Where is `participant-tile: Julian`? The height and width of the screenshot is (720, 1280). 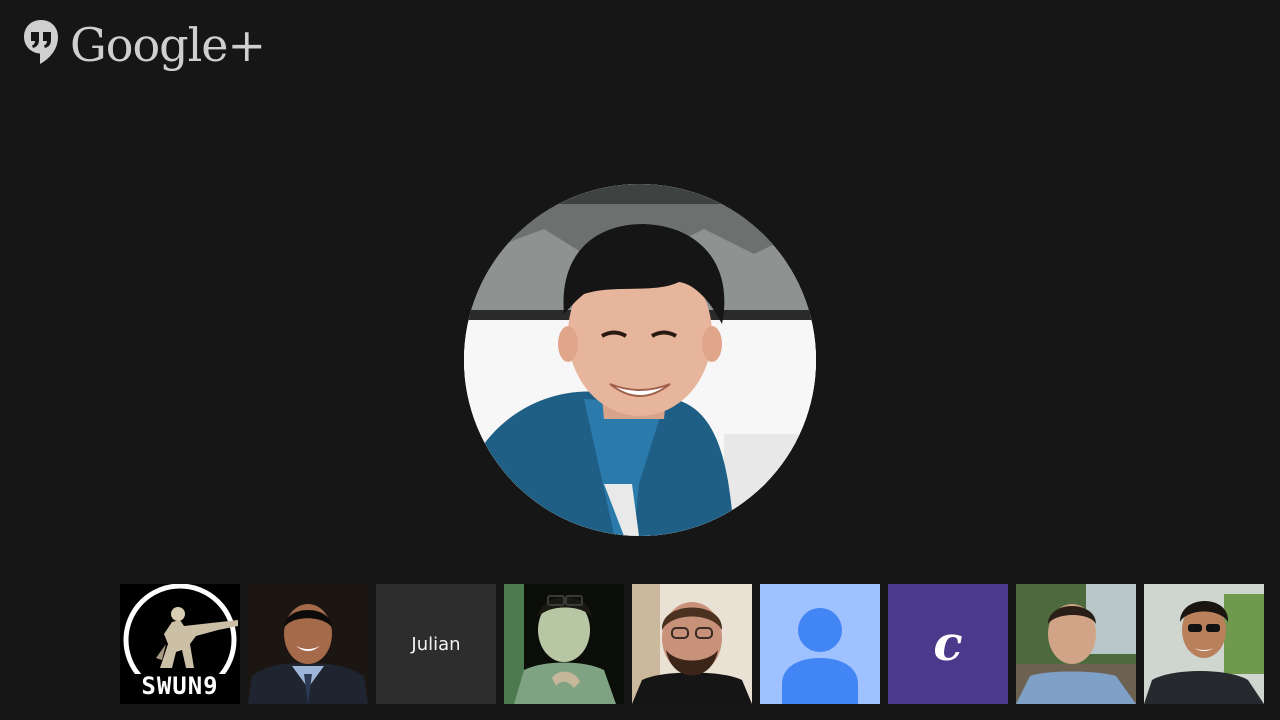
participant-tile: Julian is located at coordinates (436, 644).